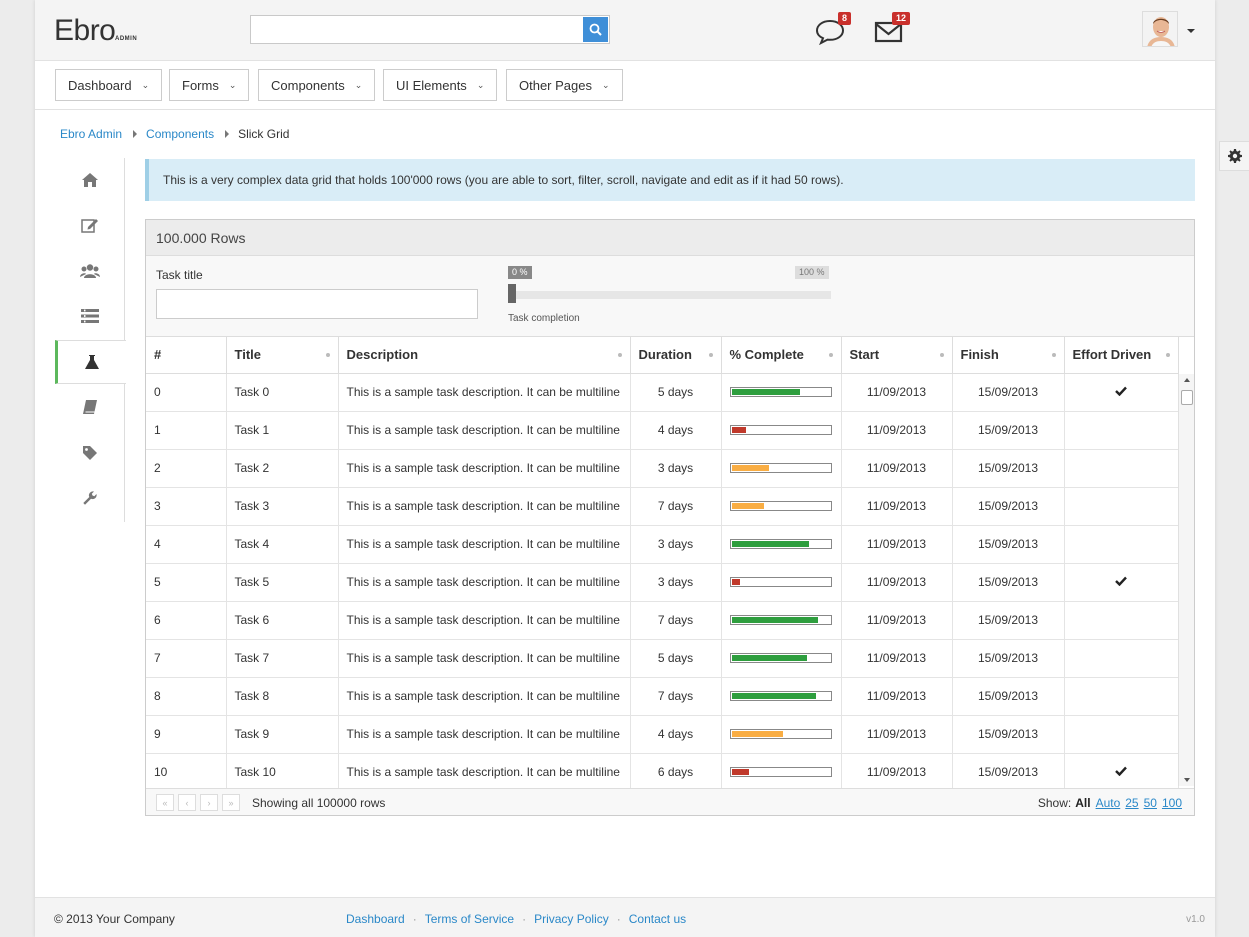  I want to click on task-title-filter-input, so click(317, 304).